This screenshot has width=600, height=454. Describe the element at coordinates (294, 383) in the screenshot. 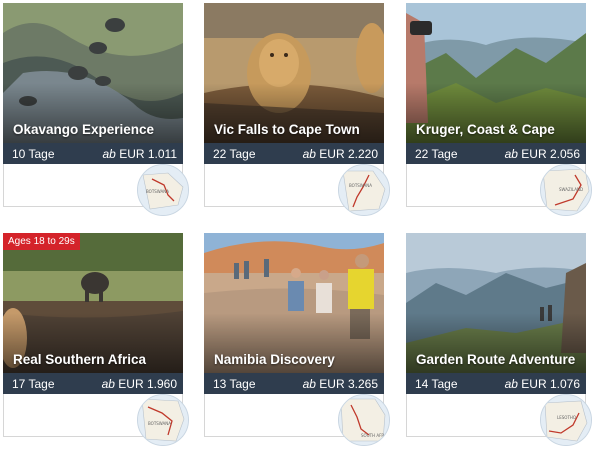

I see `tour-info-bar: 13 Tage ab EUR 3.265` at that location.